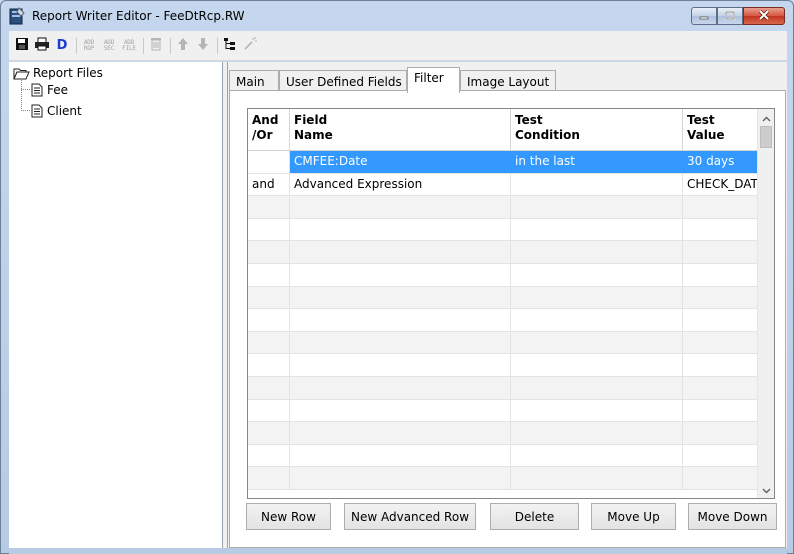  I want to click on column-header-field-name: Field Name, so click(400, 130).